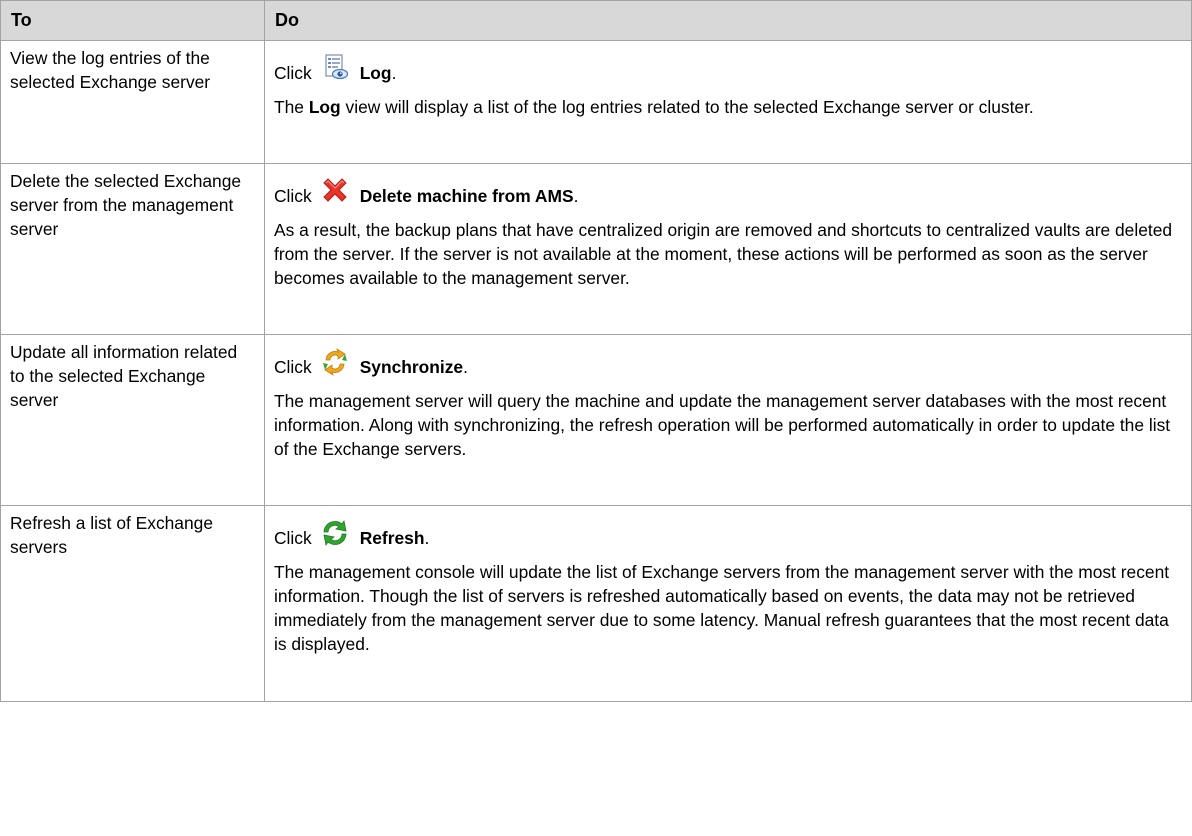 This screenshot has width=1192, height=836. Describe the element at coordinates (324, 107) in the screenshot. I see `log-view-name: Log` at that location.